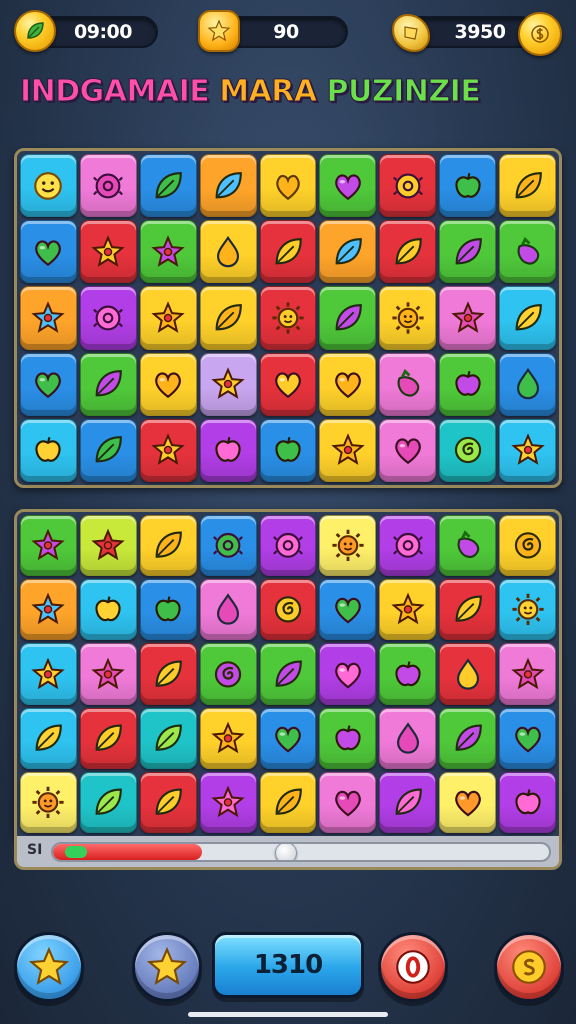  Describe the element at coordinates (167, 967) in the screenshot. I see `star-button` at that location.